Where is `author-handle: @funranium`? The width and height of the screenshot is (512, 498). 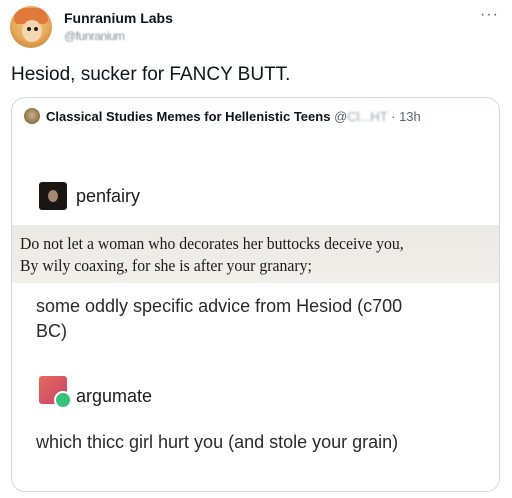 author-handle: @funranium is located at coordinates (94, 36).